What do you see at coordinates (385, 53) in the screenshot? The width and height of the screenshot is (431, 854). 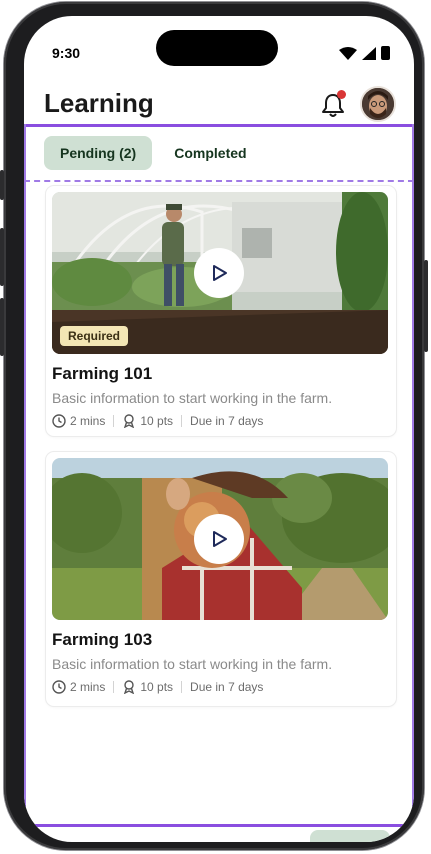 I see `battery-icon` at bounding box center [385, 53].